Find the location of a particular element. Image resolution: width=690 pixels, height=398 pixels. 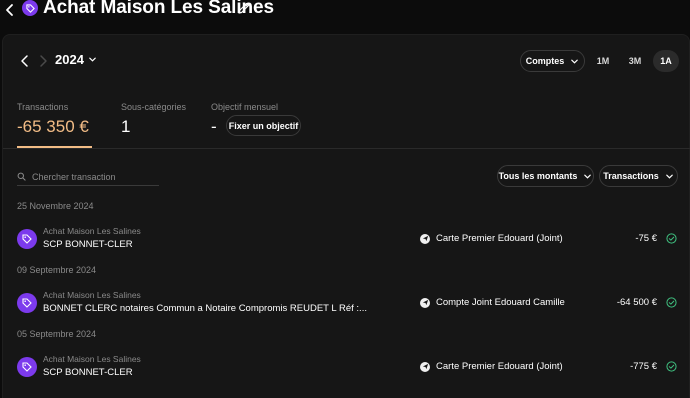

year-label: 2024 is located at coordinates (69, 59).